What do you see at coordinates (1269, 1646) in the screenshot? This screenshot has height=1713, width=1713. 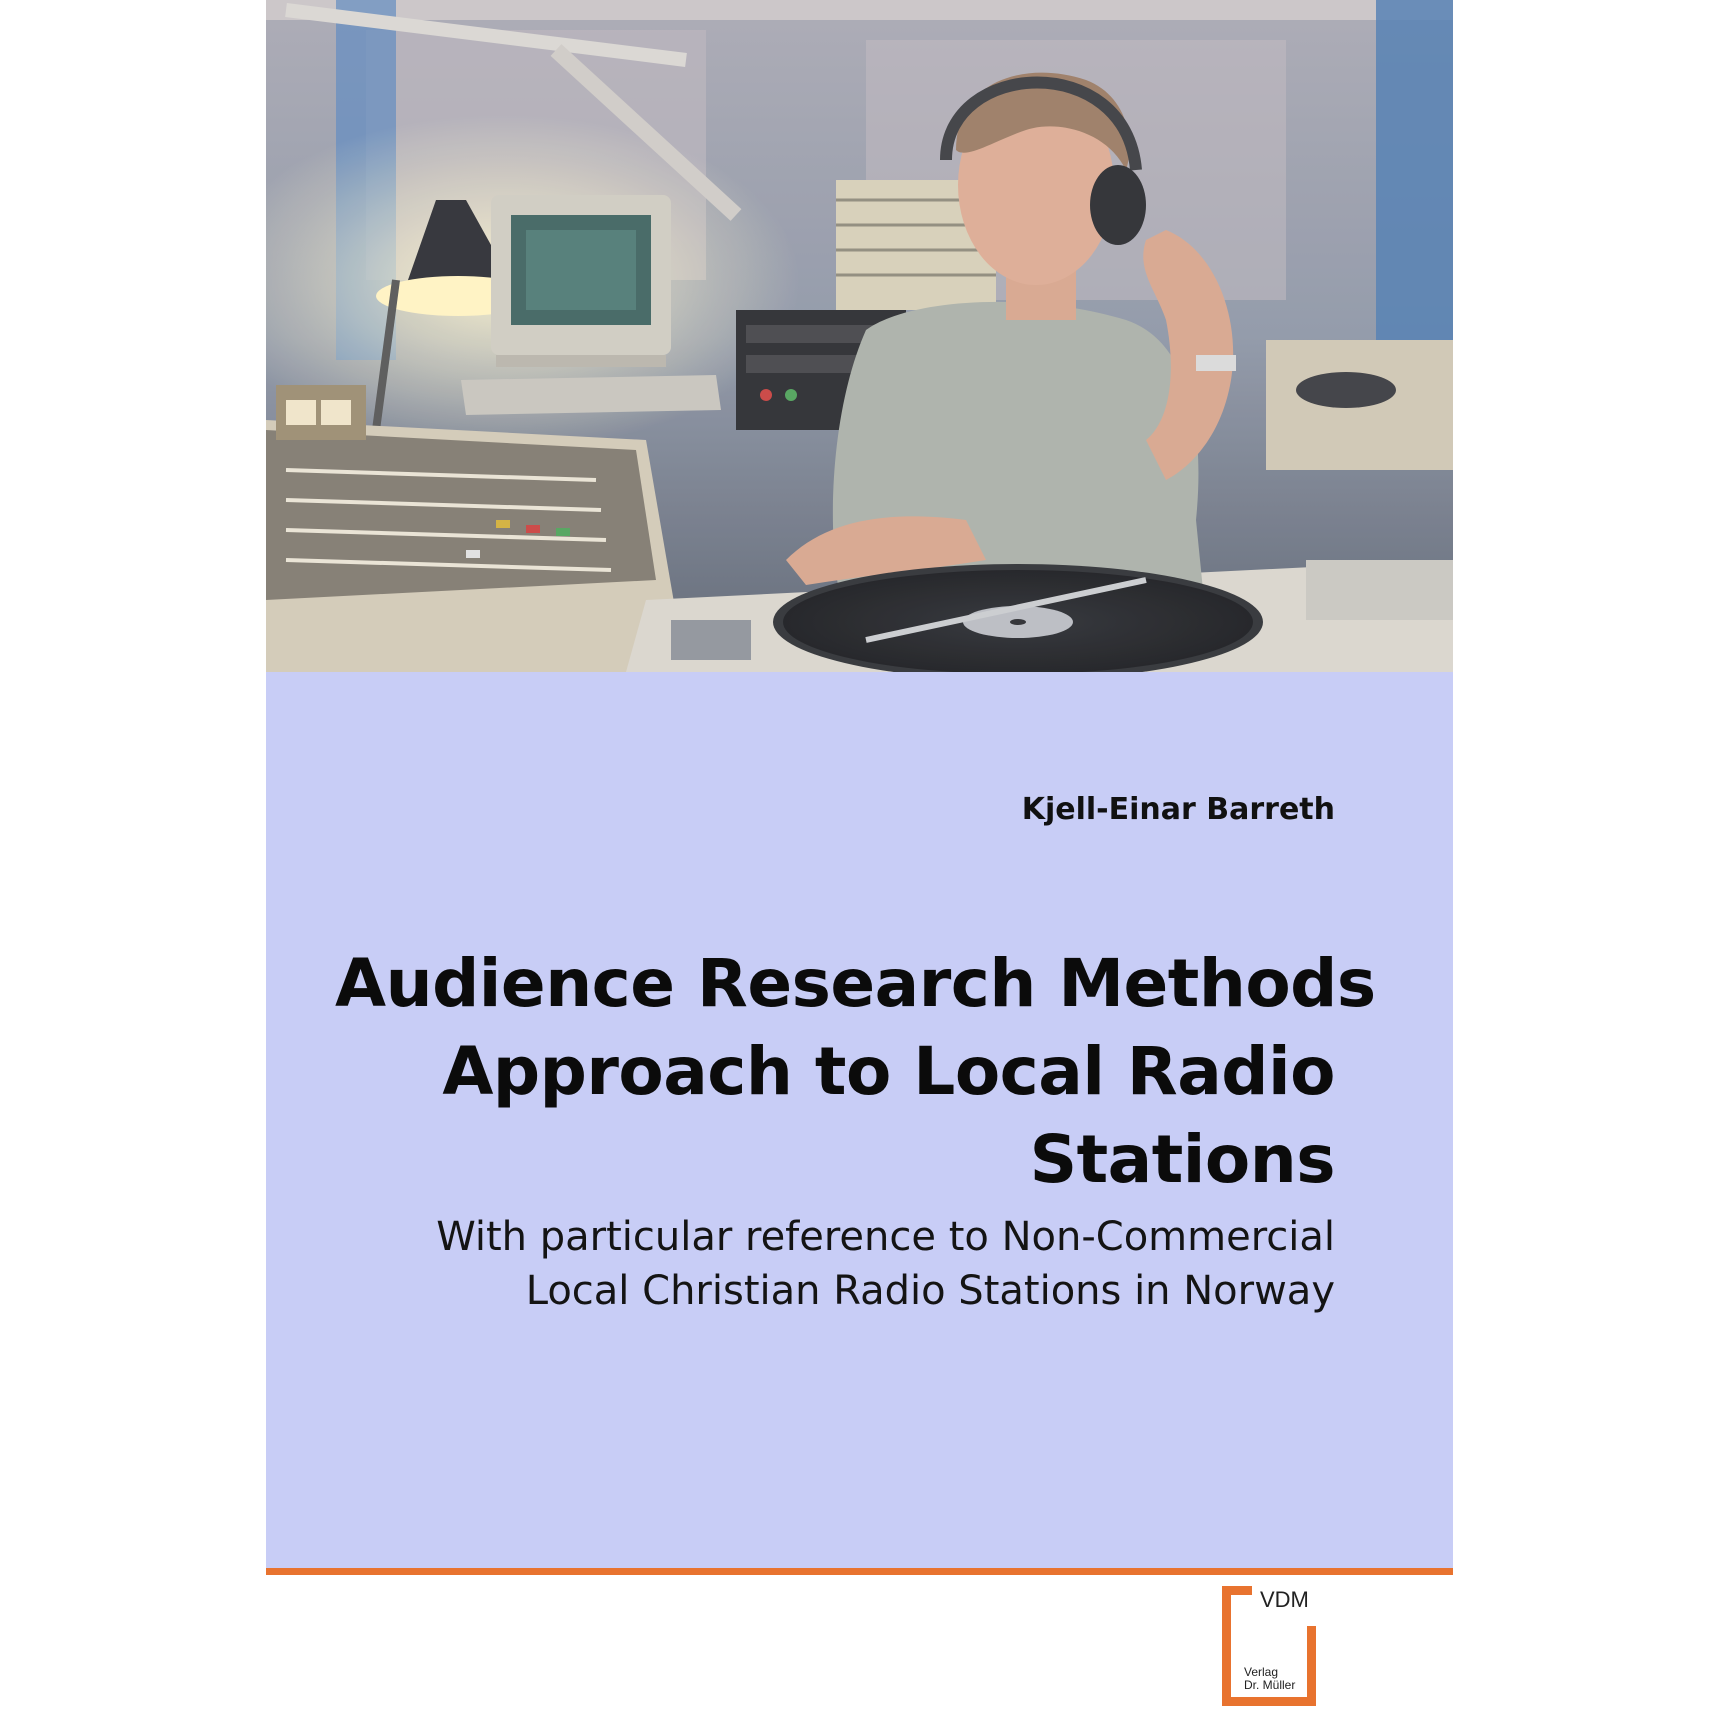 I see `publisher-logo: VDM Verlag Dr. Müller` at bounding box center [1269, 1646].